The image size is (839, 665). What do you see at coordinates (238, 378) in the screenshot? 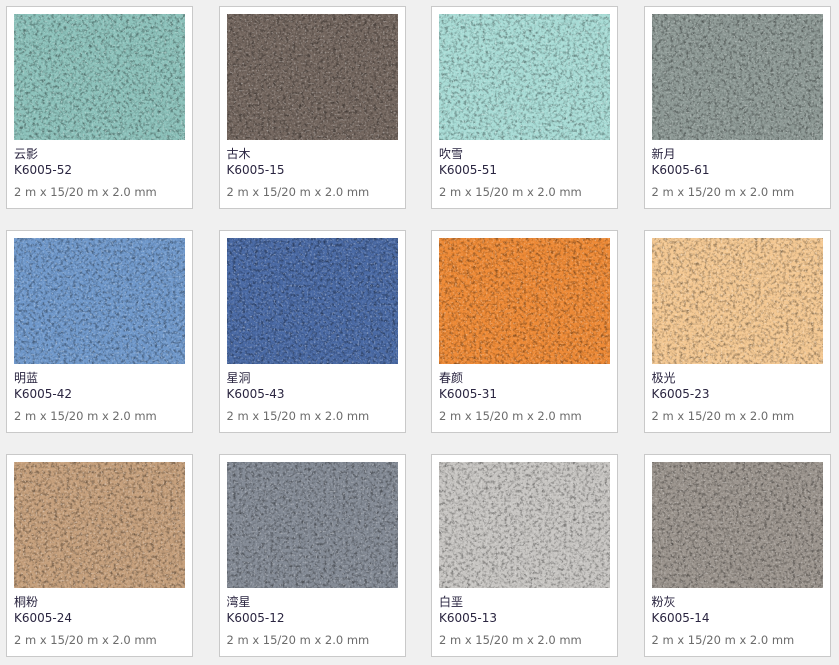
I see `product-name: 星洞` at bounding box center [238, 378].